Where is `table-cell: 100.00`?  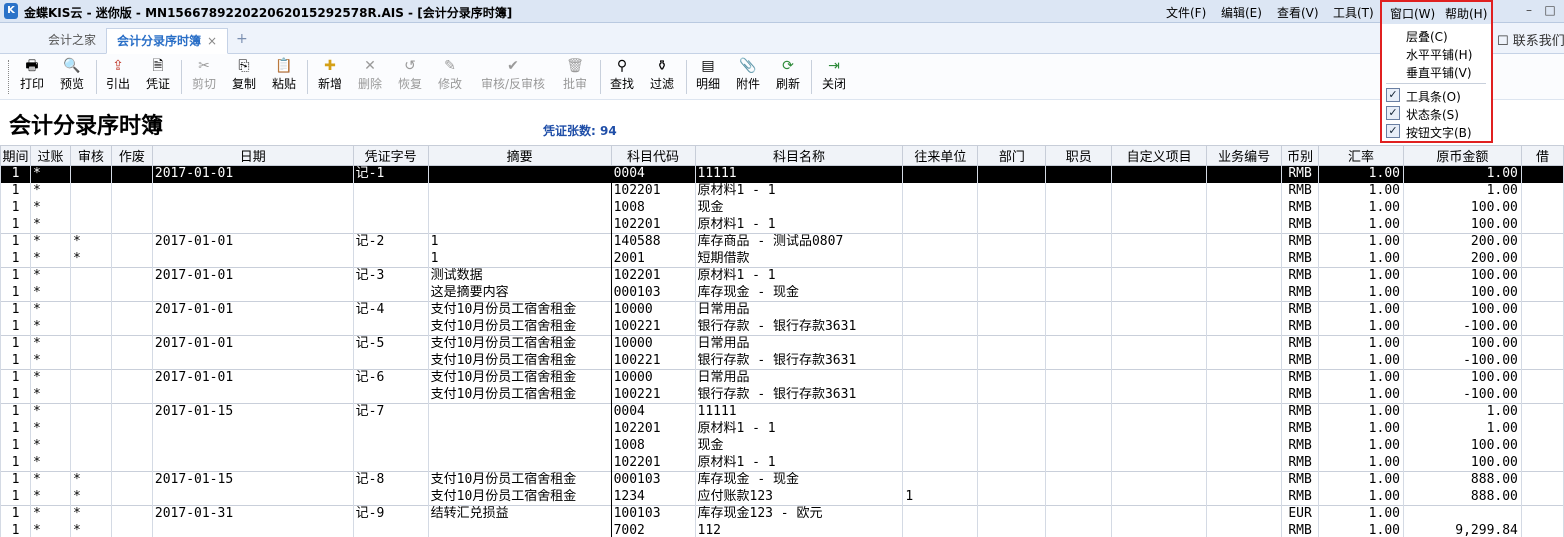 table-cell: 100.00 is located at coordinates (1462, 293).